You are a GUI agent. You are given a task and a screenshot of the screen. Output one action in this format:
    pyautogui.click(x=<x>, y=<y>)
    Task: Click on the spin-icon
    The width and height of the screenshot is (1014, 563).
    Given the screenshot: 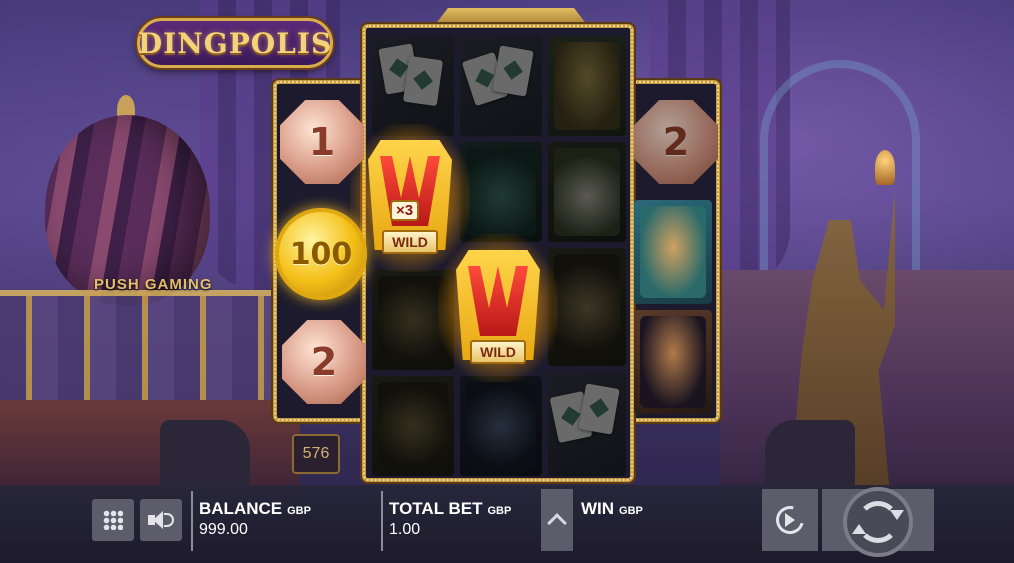 What is the action you would take?
    pyautogui.click(x=878, y=522)
    